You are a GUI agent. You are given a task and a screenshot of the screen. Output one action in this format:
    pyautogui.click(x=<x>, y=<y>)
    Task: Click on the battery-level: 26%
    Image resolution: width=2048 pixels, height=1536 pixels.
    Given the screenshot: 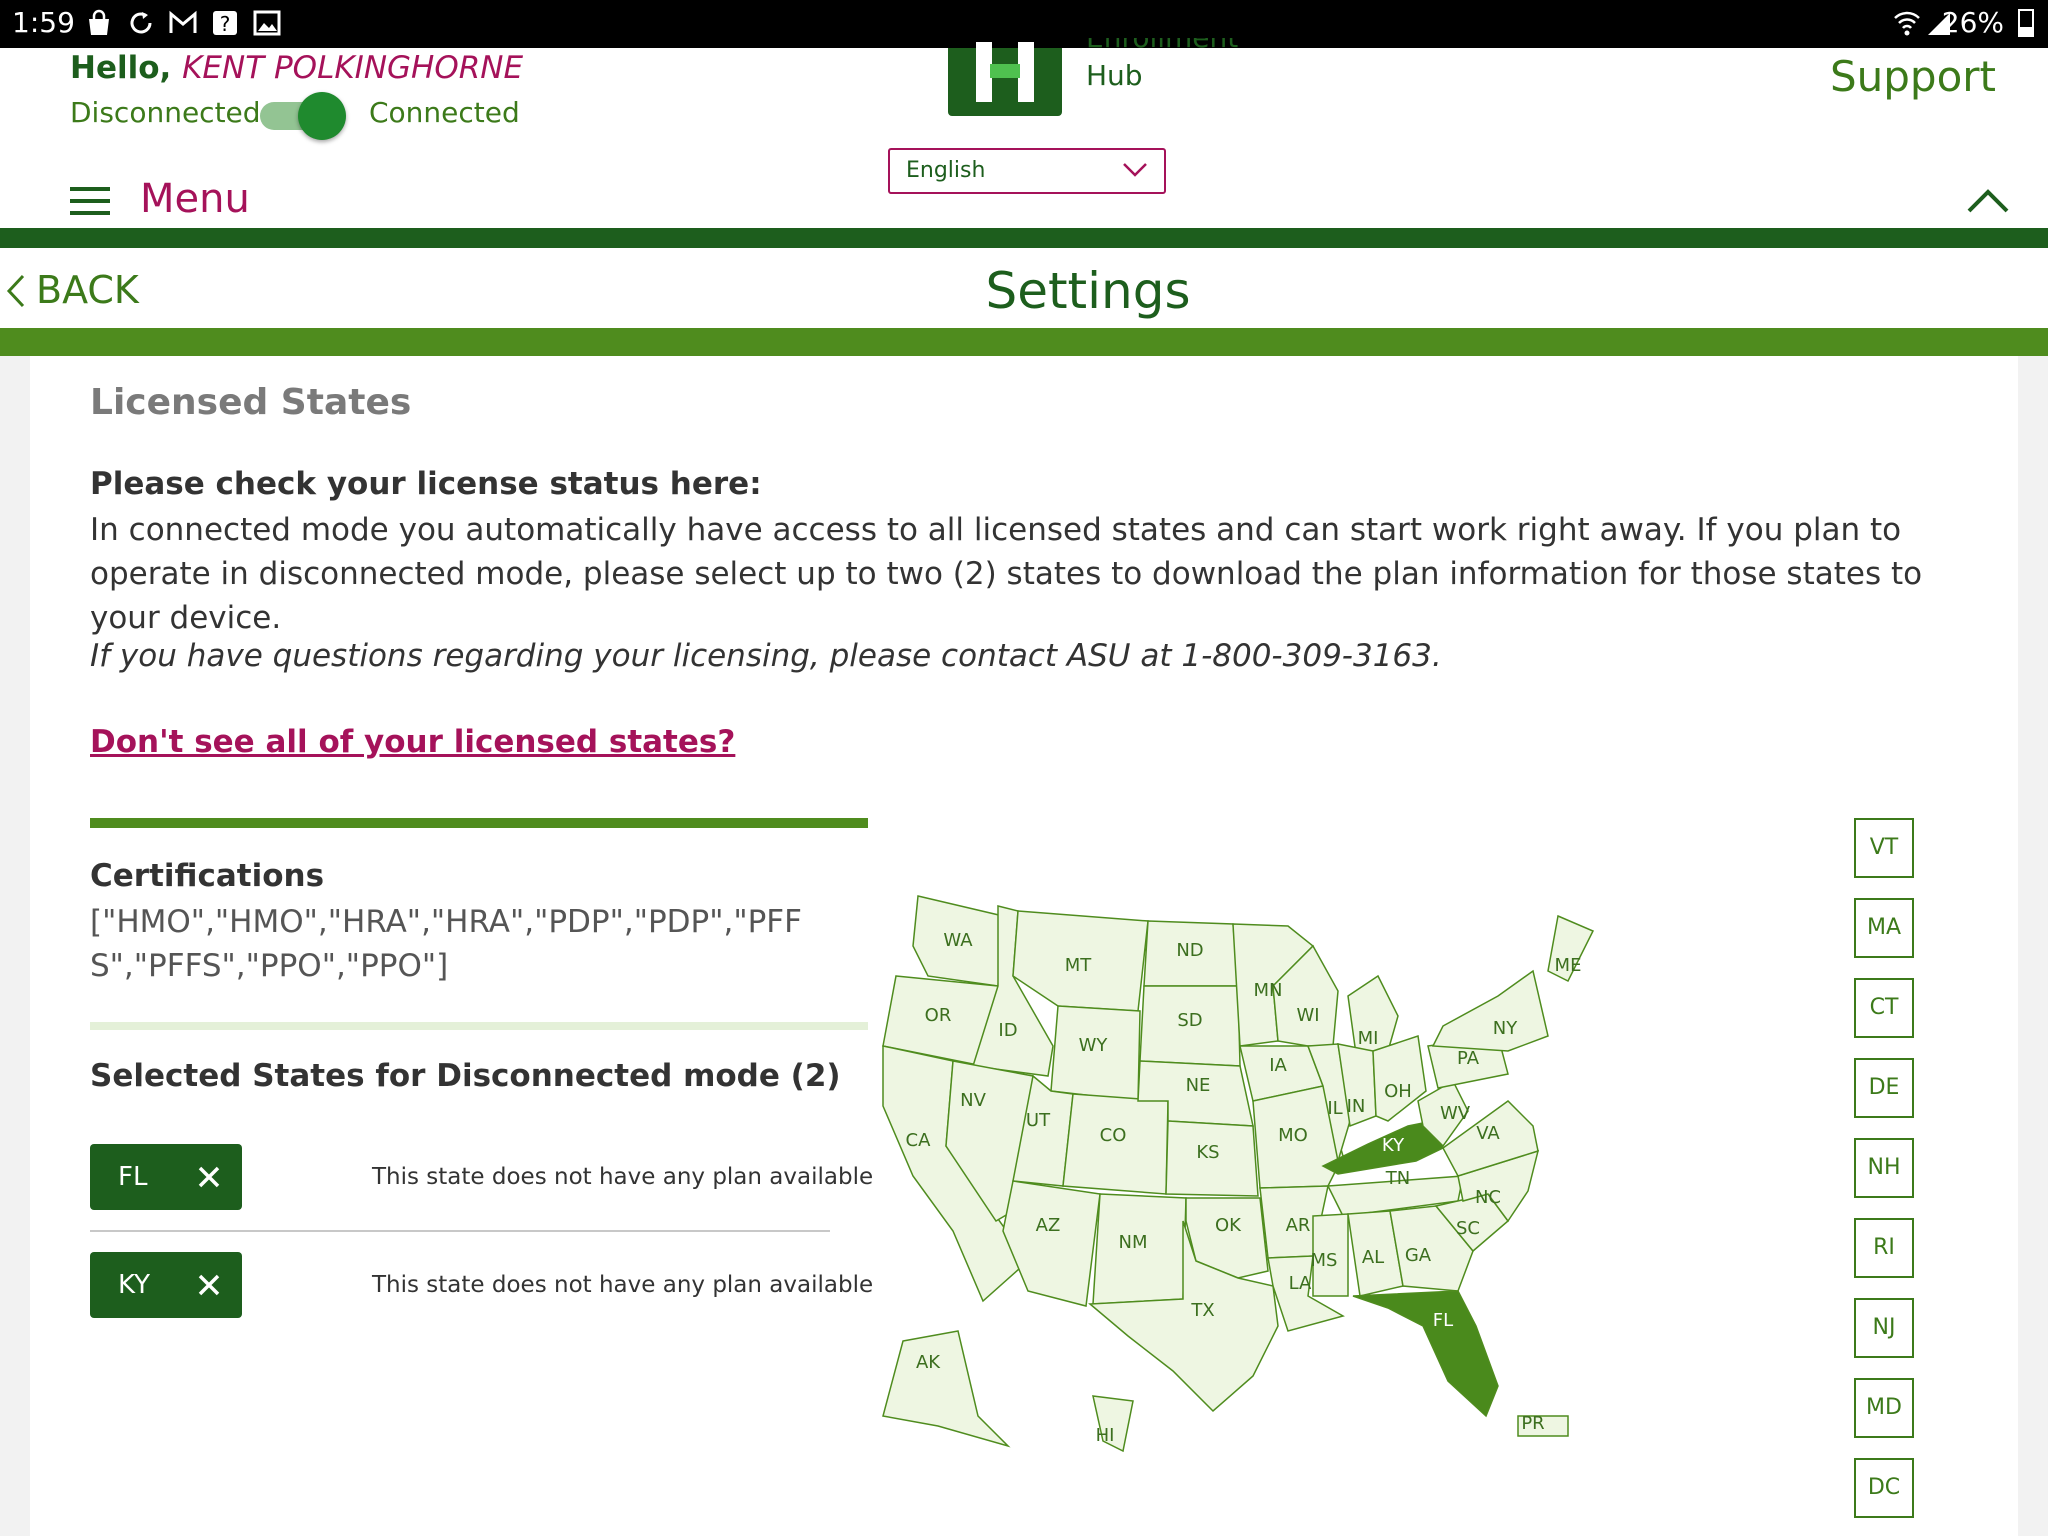 What is the action you would take?
    pyautogui.click(x=1972, y=22)
    